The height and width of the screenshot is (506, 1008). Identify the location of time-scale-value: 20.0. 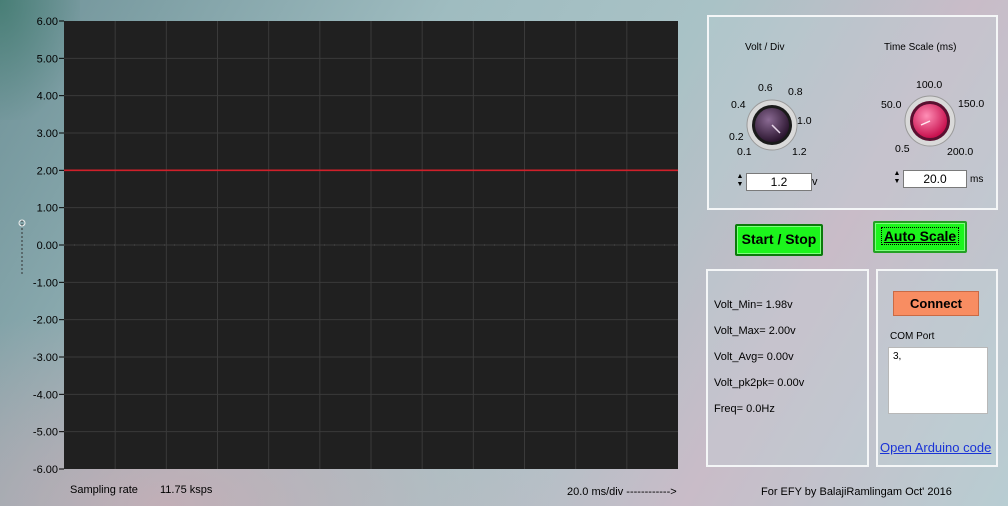
(935, 179).